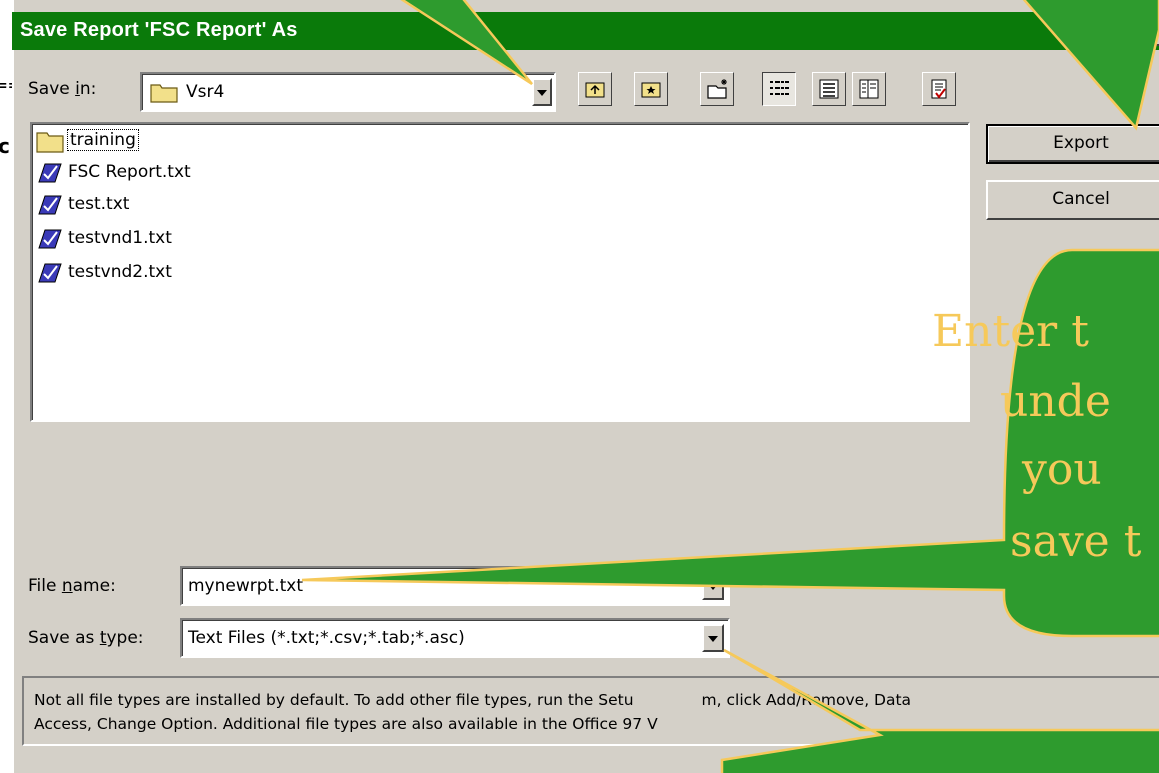  Describe the element at coordinates (1055, 401) in the screenshot. I see `callout-text-line-2: unde` at that location.